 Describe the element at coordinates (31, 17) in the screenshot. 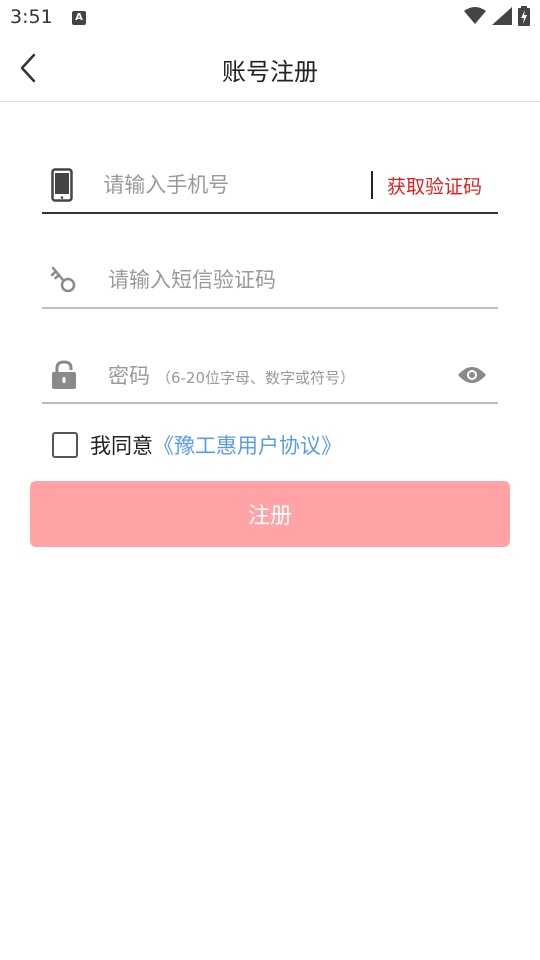

I see `status-time: 3:51` at that location.